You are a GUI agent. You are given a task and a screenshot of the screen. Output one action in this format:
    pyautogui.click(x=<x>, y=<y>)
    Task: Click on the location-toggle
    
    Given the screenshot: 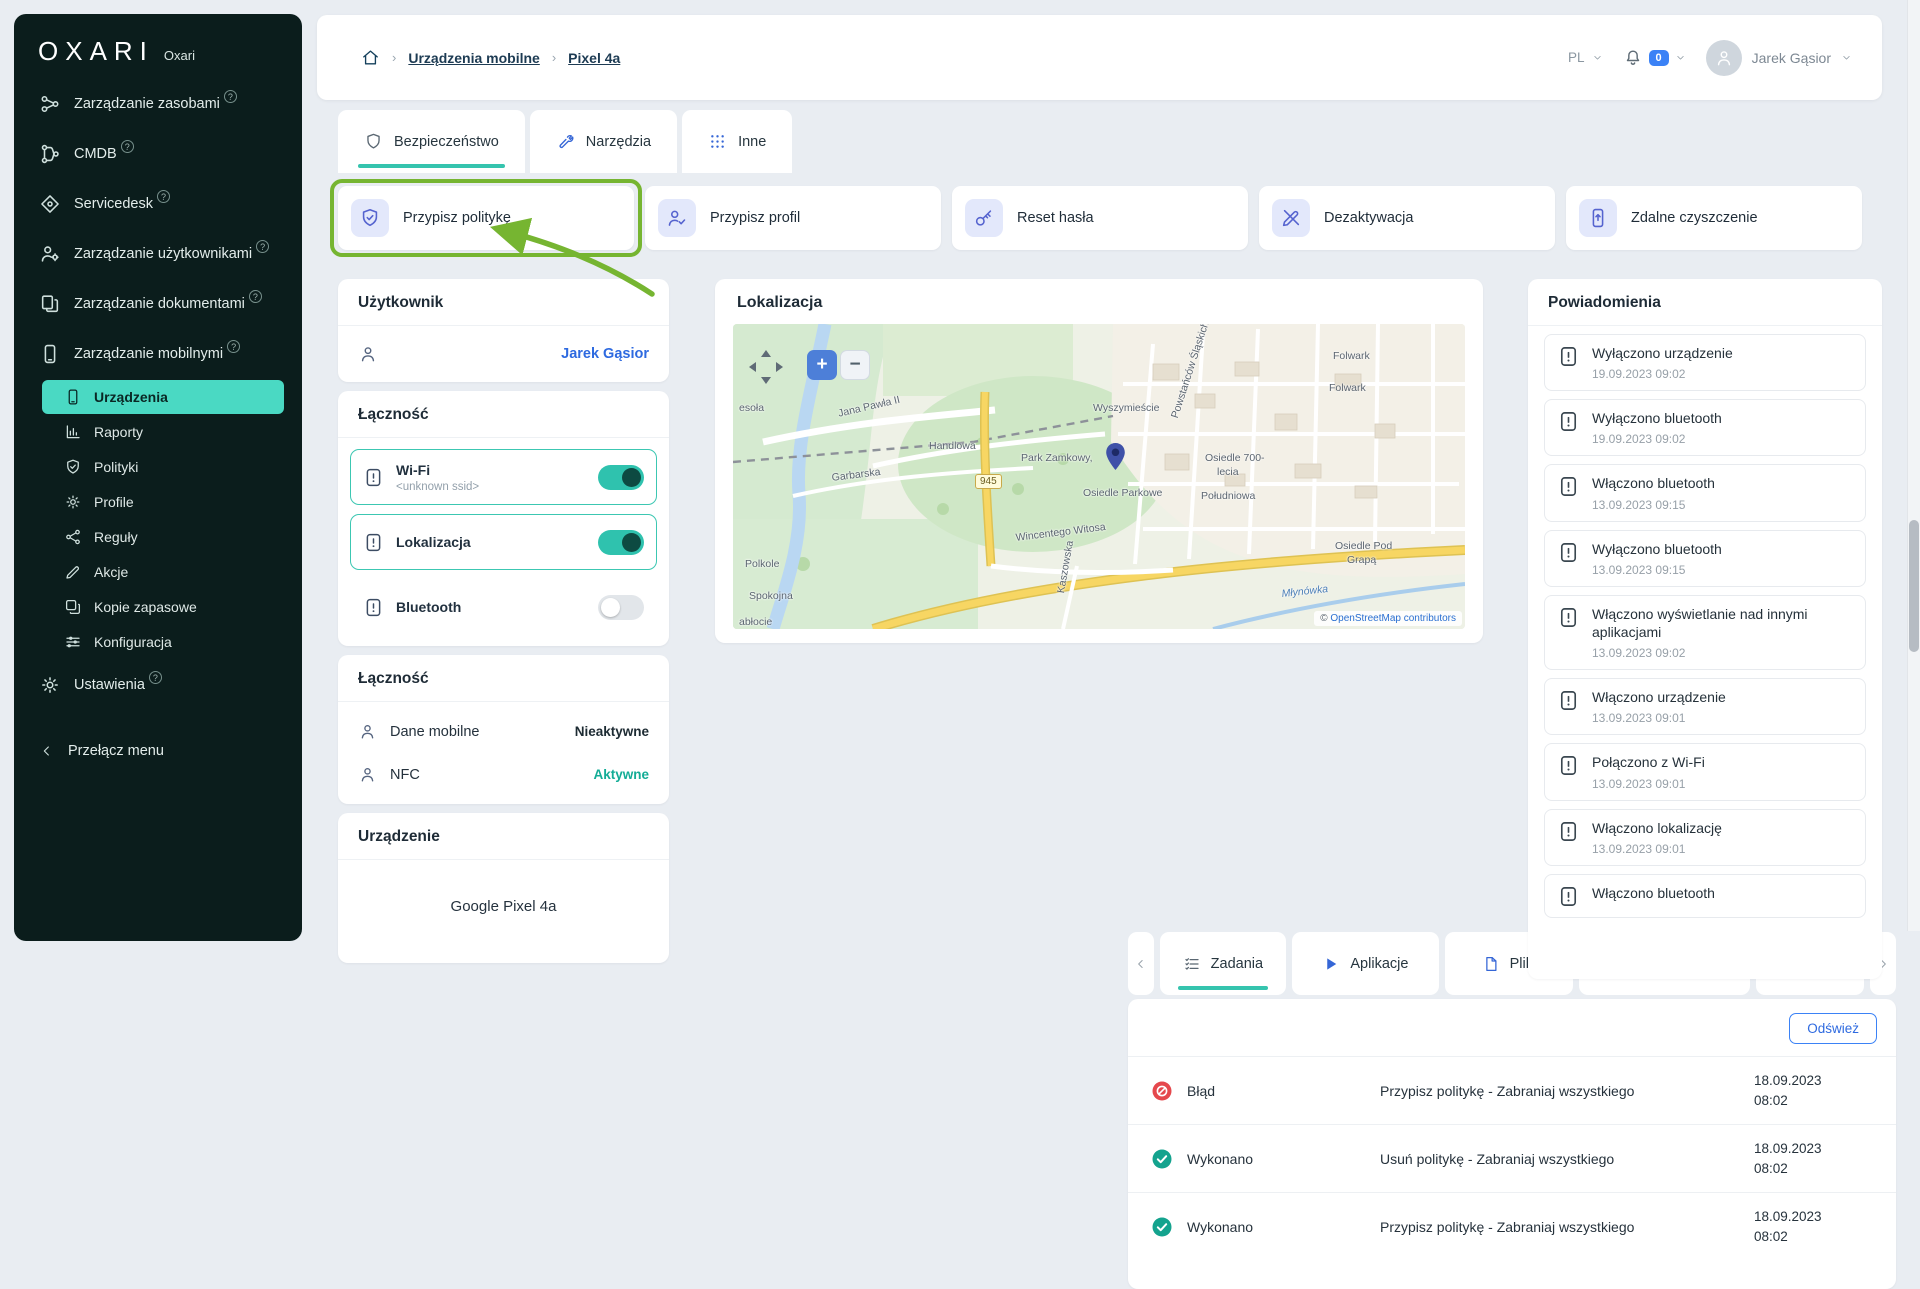 What is the action you would take?
    pyautogui.click(x=621, y=542)
    